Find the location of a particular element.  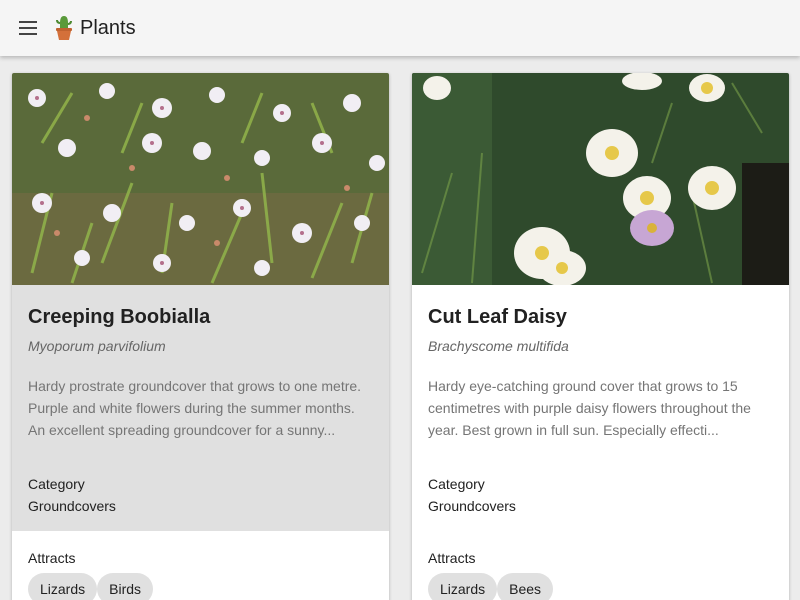

potted-cactus-icon is located at coordinates (64, 28).